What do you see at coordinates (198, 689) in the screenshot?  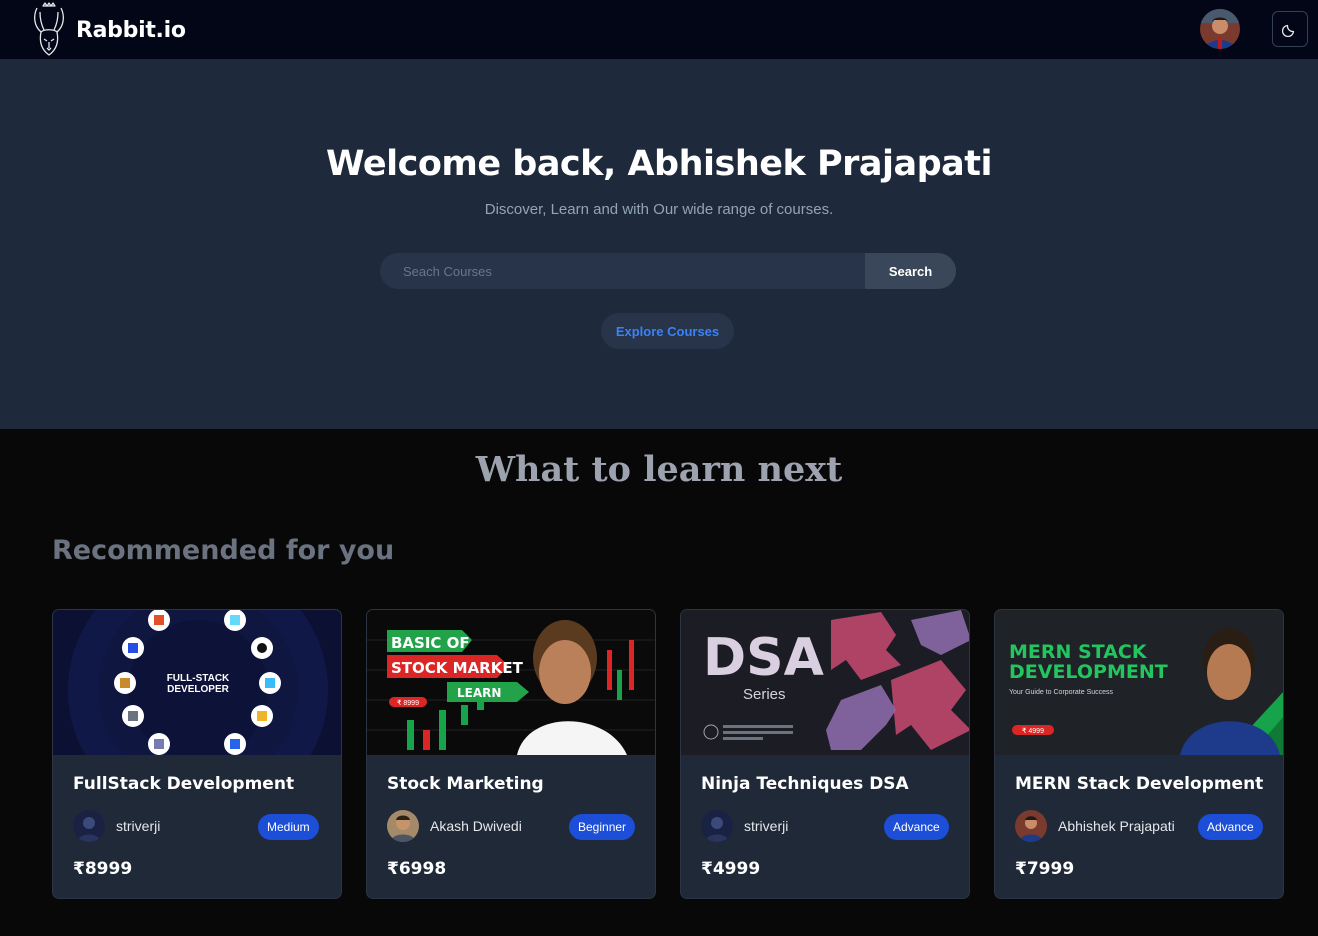 I see `svg-text: DEVELOPER` at bounding box center [198, 689].